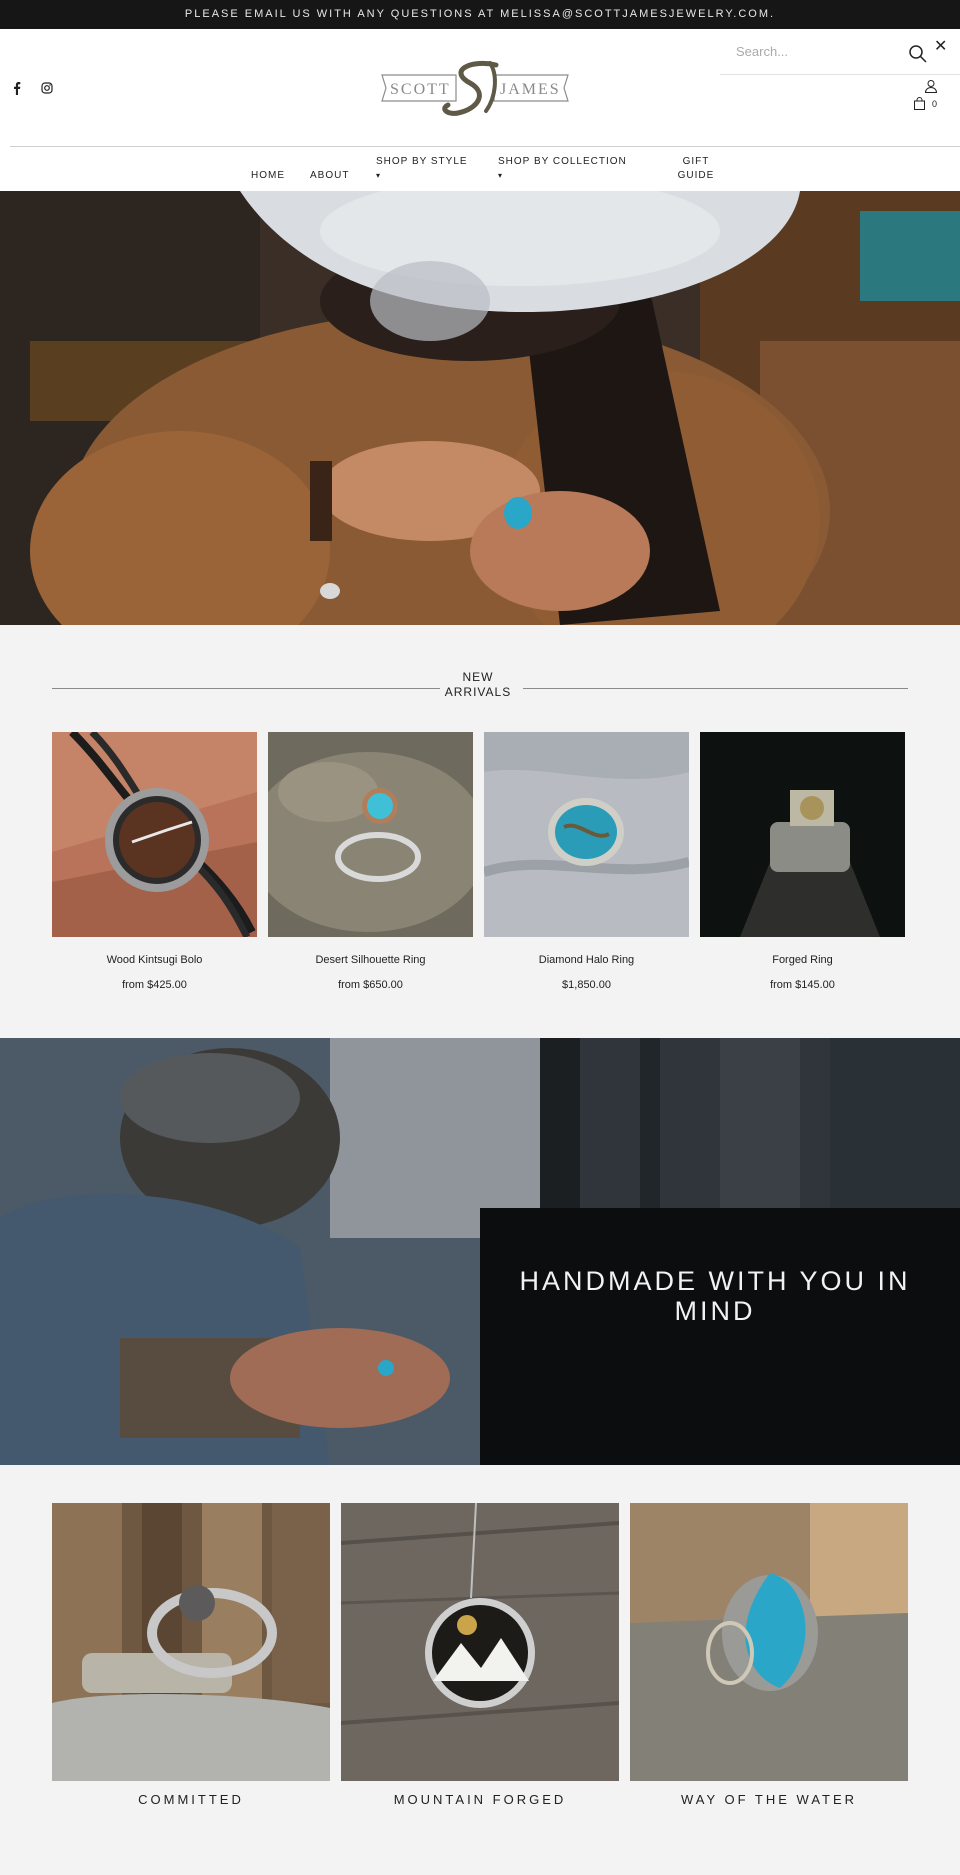  I want to click on social-links, so click(32, 88).